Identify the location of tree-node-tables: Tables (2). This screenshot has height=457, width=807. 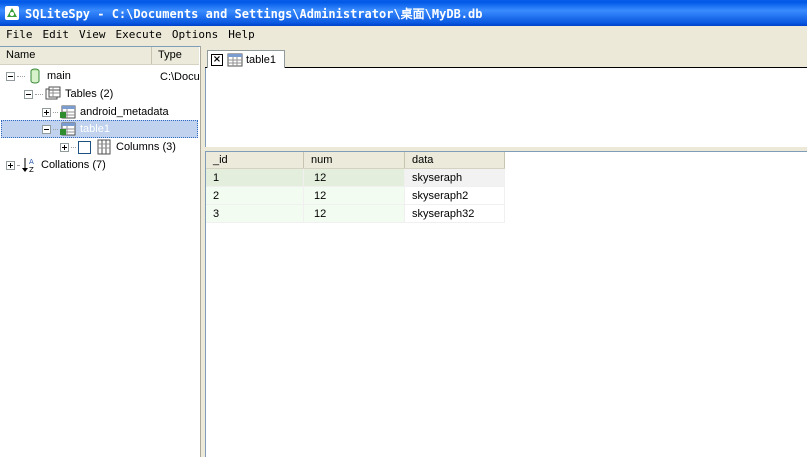
(68, 94).